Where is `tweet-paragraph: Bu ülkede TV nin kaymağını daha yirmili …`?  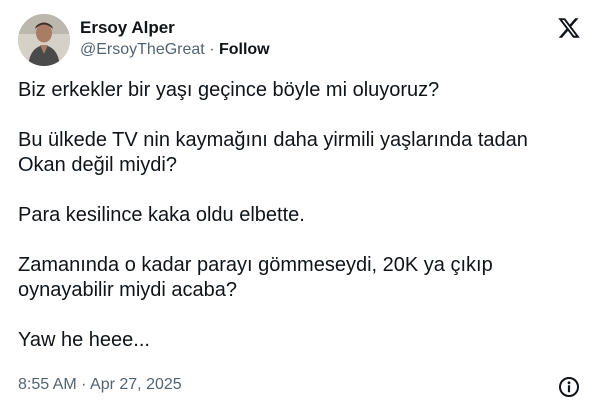
tweet-paragraph: Bu ülkede TV nin kaymağını daha yirmili … is located at coordinates (273, 152).